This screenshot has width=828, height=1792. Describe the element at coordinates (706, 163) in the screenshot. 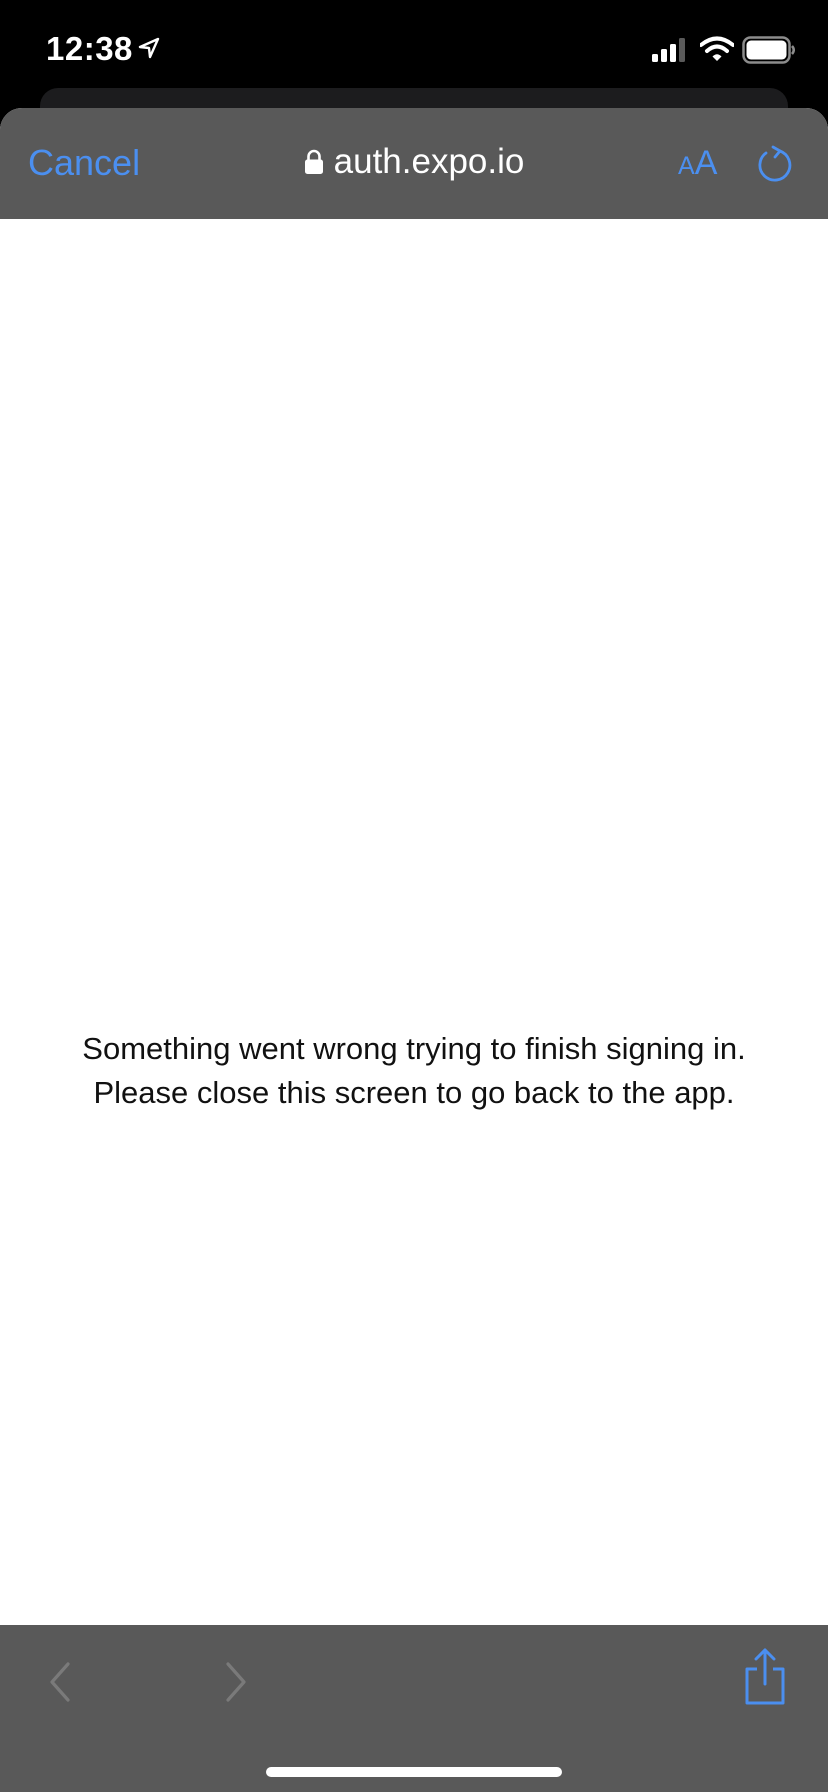

I see `text-size-large-letter: A` at that location.